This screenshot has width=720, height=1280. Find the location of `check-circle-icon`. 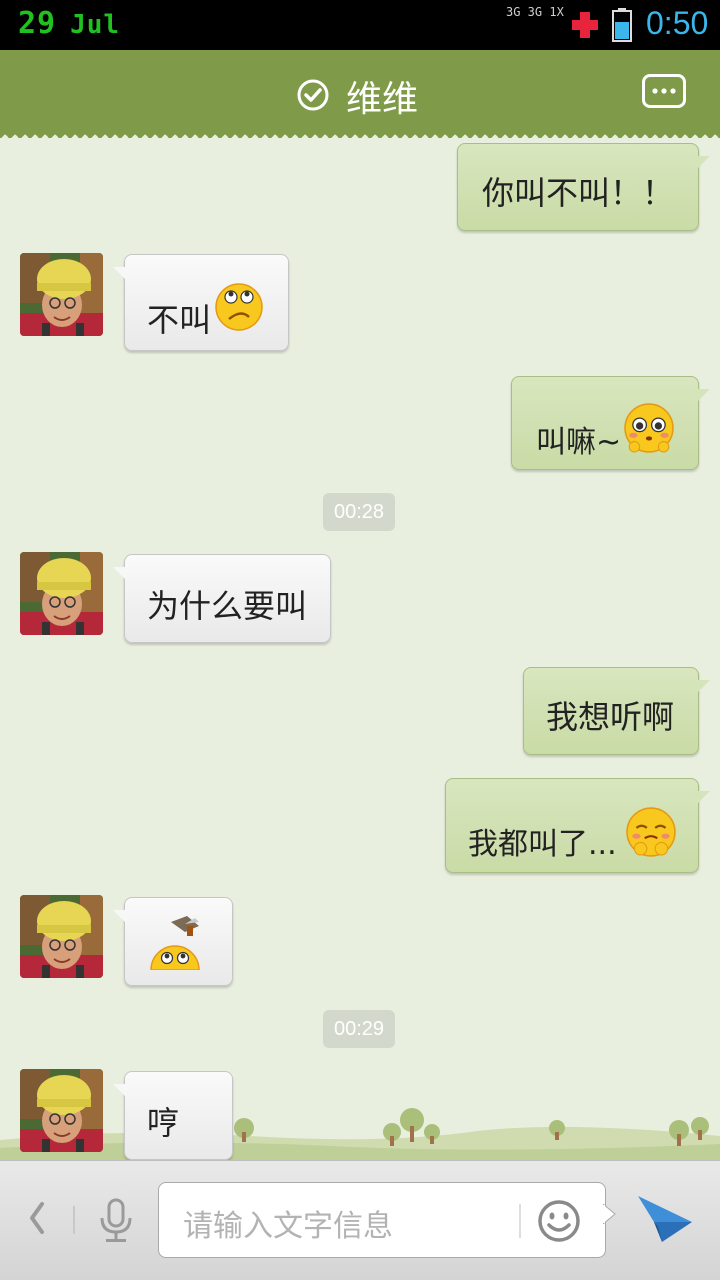

check-circle-icon is located at coordinates (313, 95).